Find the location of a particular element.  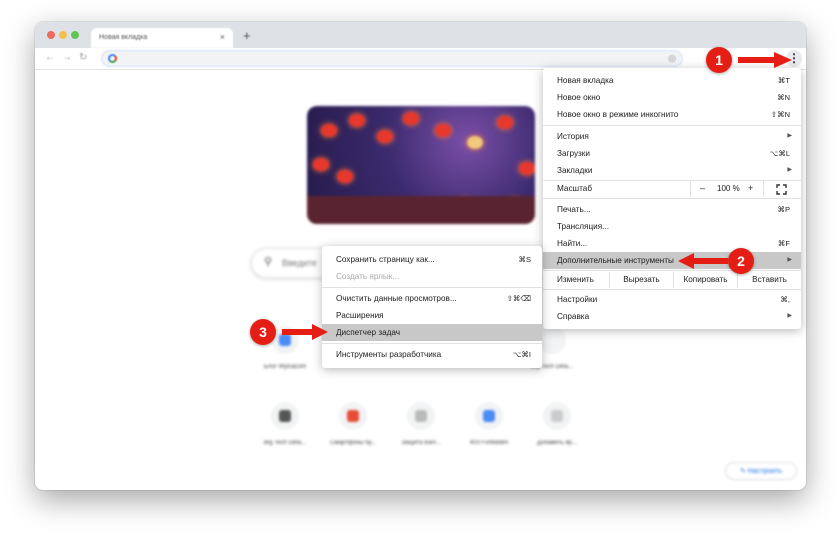

google-icon is located at coordinates (112, 58).